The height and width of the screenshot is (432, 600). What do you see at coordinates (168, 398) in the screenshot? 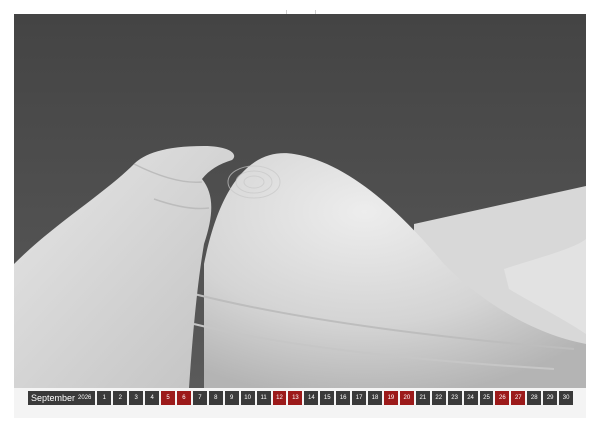
I see `day-cell: 5` at bounding box center [168, 398].